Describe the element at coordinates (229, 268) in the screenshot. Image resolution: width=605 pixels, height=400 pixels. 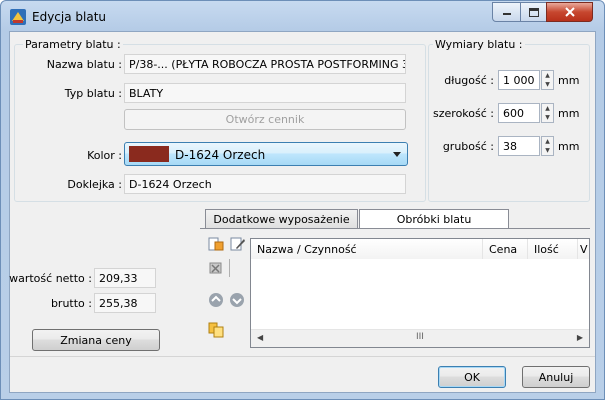
I see `toolbar-separator` at that location.